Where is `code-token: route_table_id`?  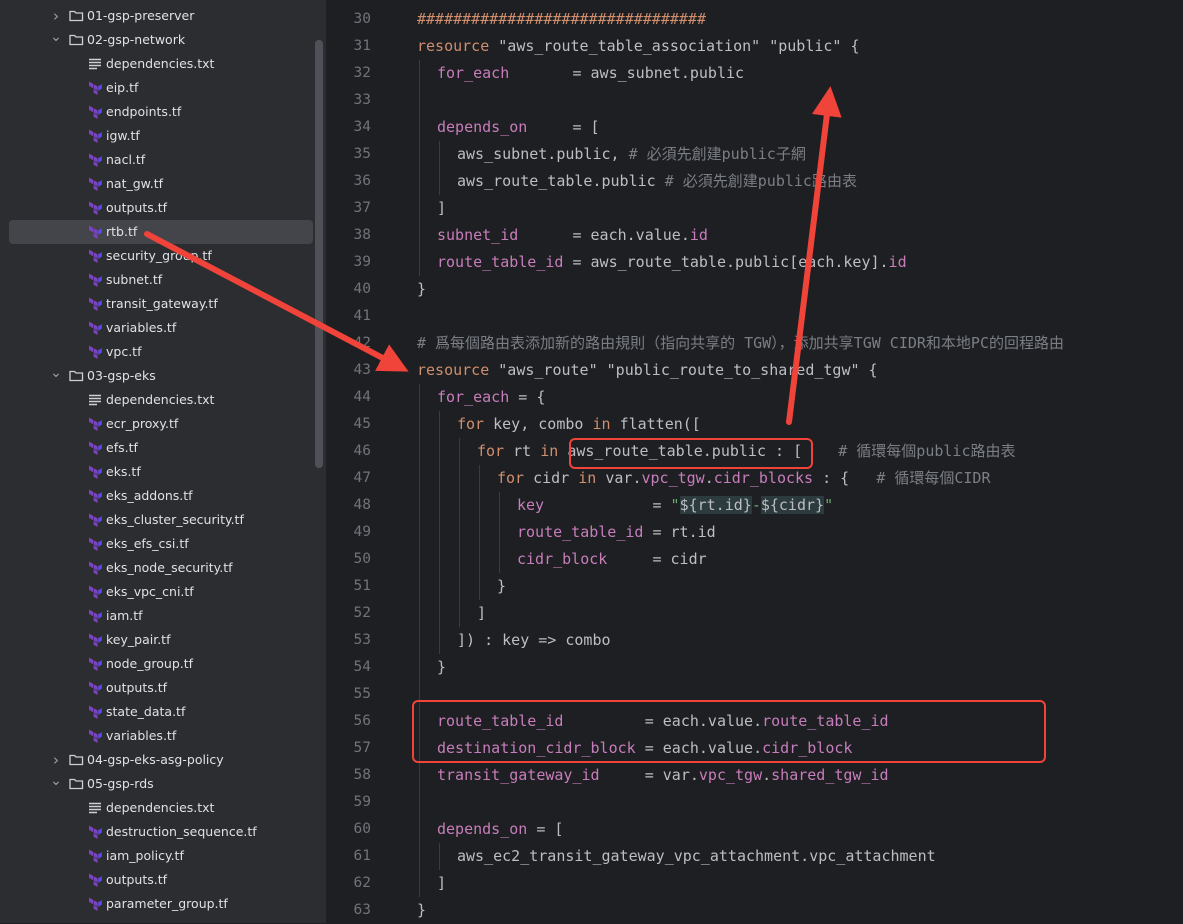 code-token: route_table_id is located at coordinates (500, 262).